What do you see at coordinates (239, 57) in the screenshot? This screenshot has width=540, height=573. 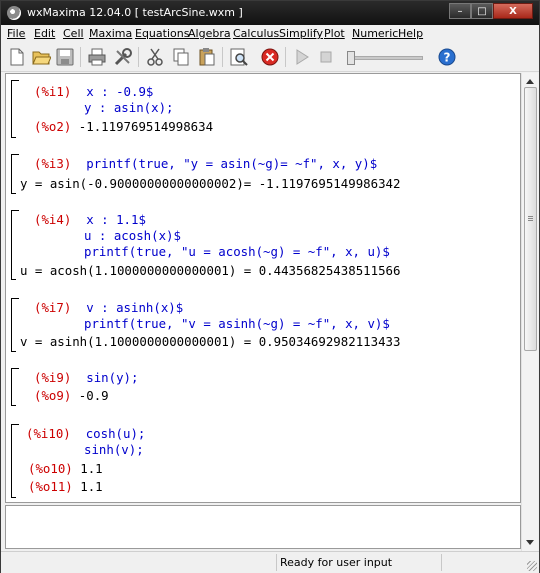 I see `find-icon` at bounding box center [239, 57].